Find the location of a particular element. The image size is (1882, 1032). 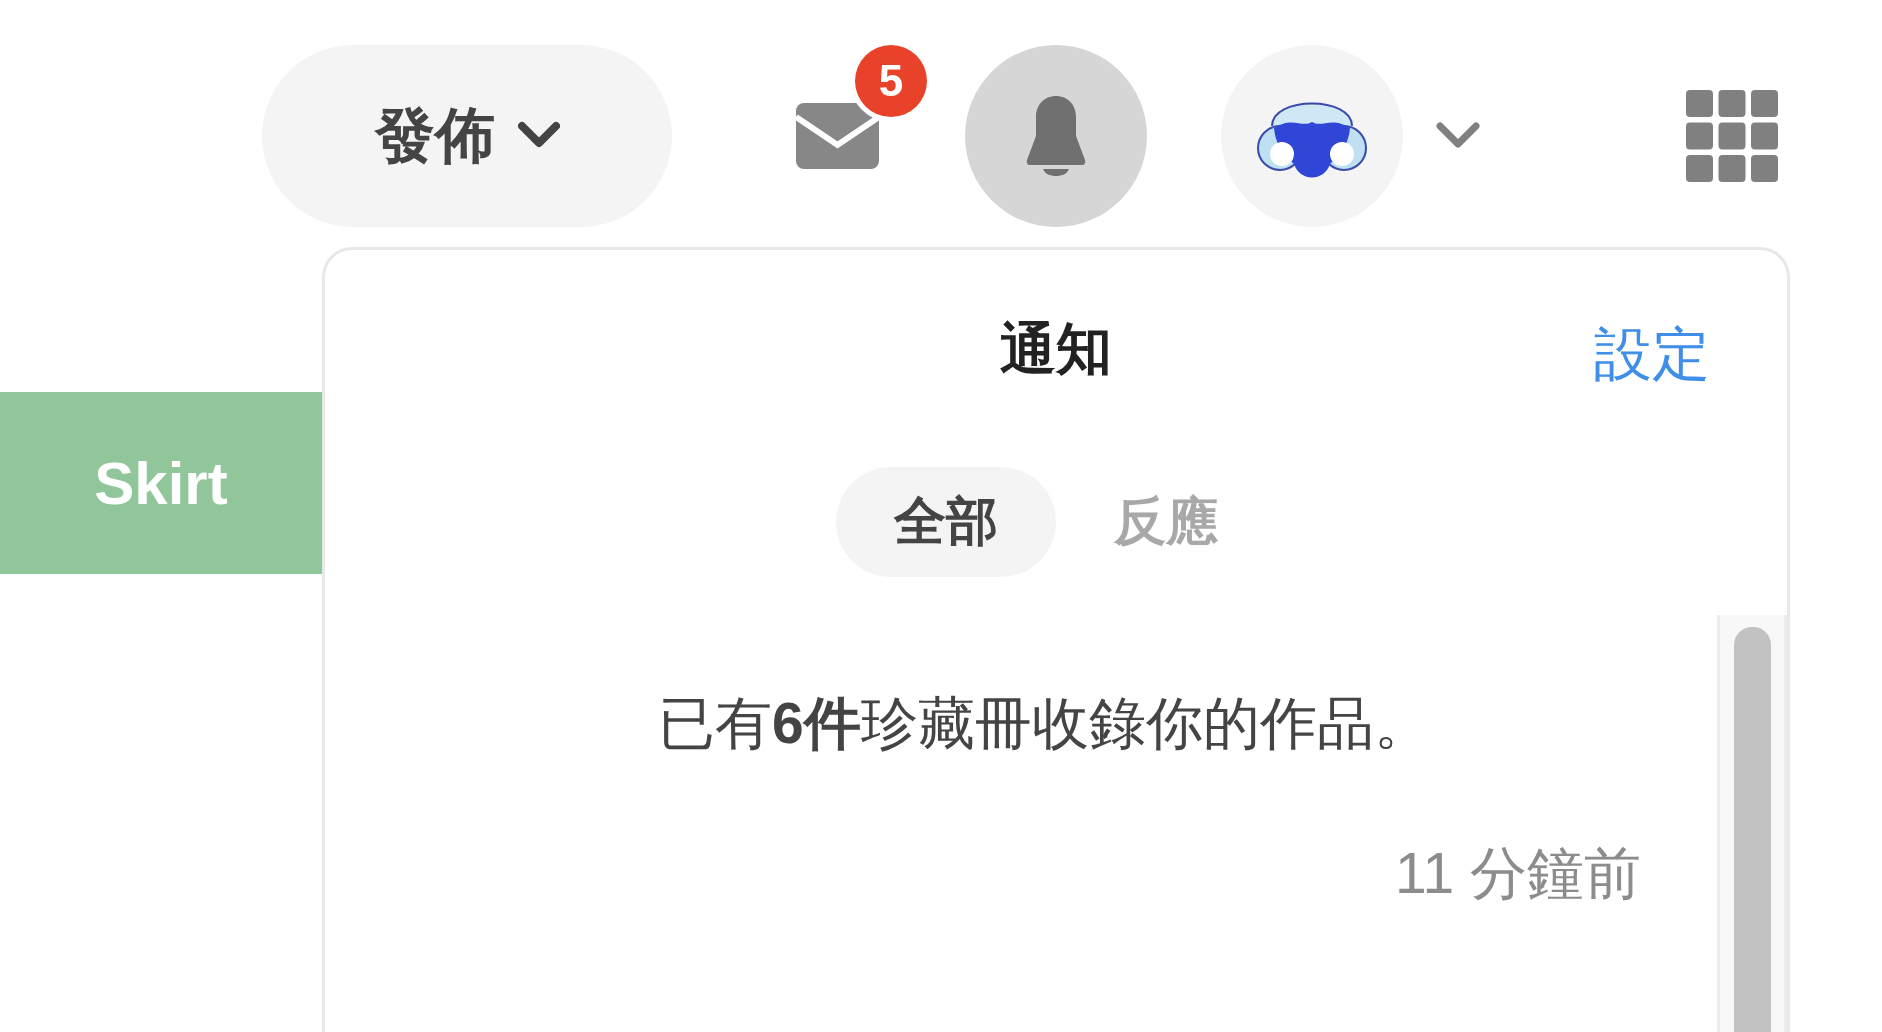

category-tab: Skirt is located at coordinates (161, 483).